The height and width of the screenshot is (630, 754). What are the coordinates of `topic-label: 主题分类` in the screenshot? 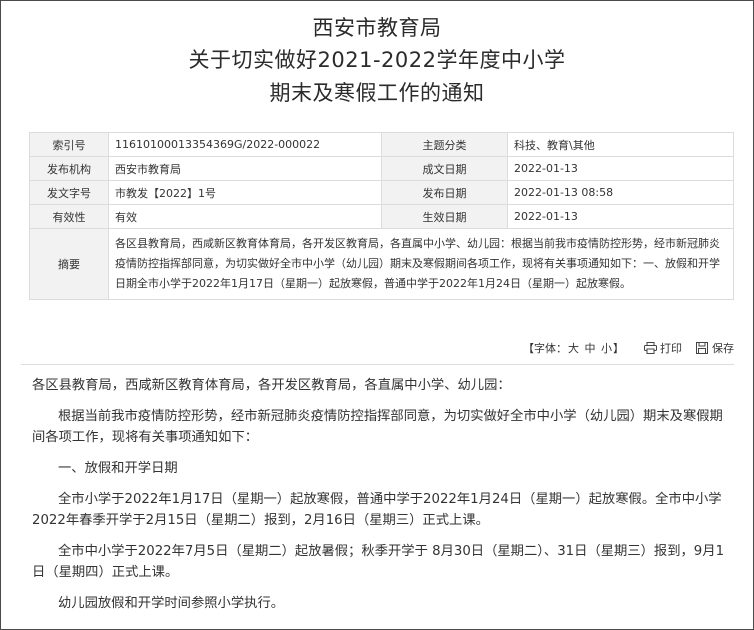 It's located at (444, 144).